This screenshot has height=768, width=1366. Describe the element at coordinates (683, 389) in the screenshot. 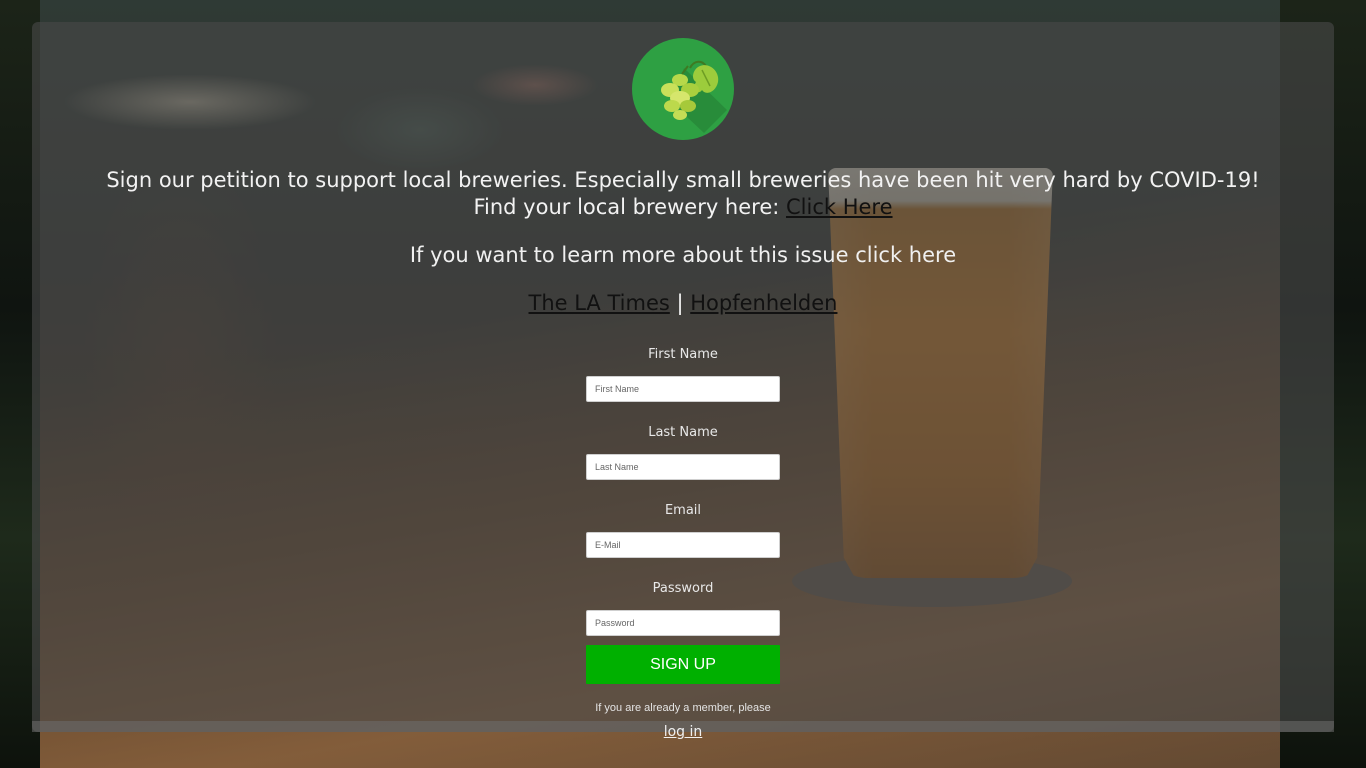

I see `first-name-field` at that location.